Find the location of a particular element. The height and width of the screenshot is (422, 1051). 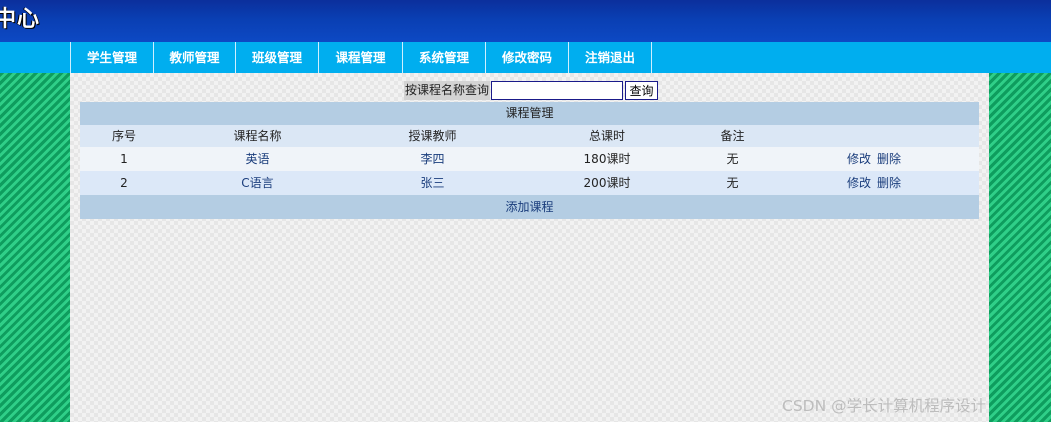

left-decoration is located at coordinates (35, 247).